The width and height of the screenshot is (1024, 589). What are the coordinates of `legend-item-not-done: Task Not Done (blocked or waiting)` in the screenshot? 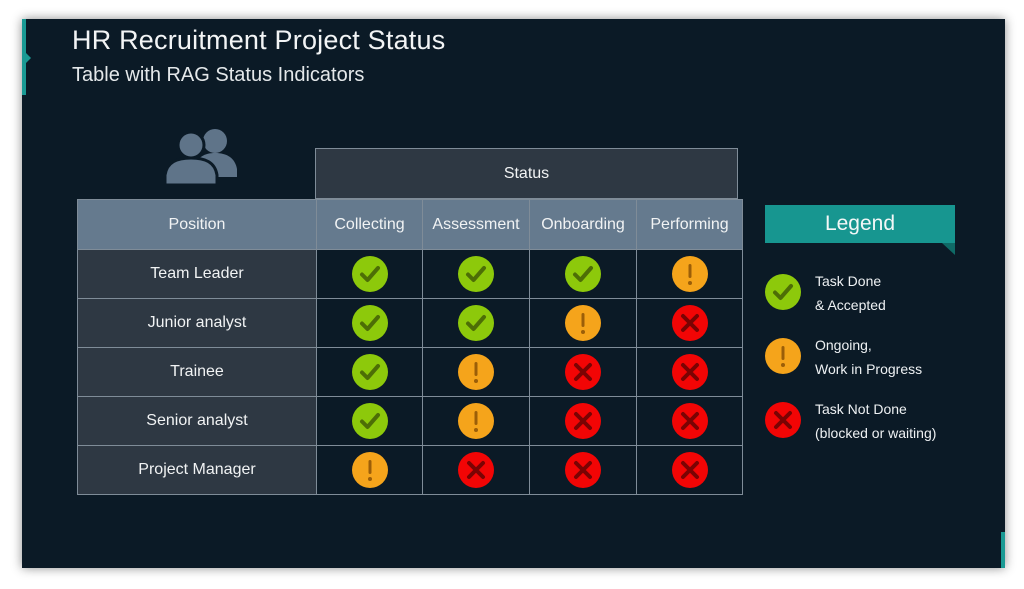 It's located at (850, 421).